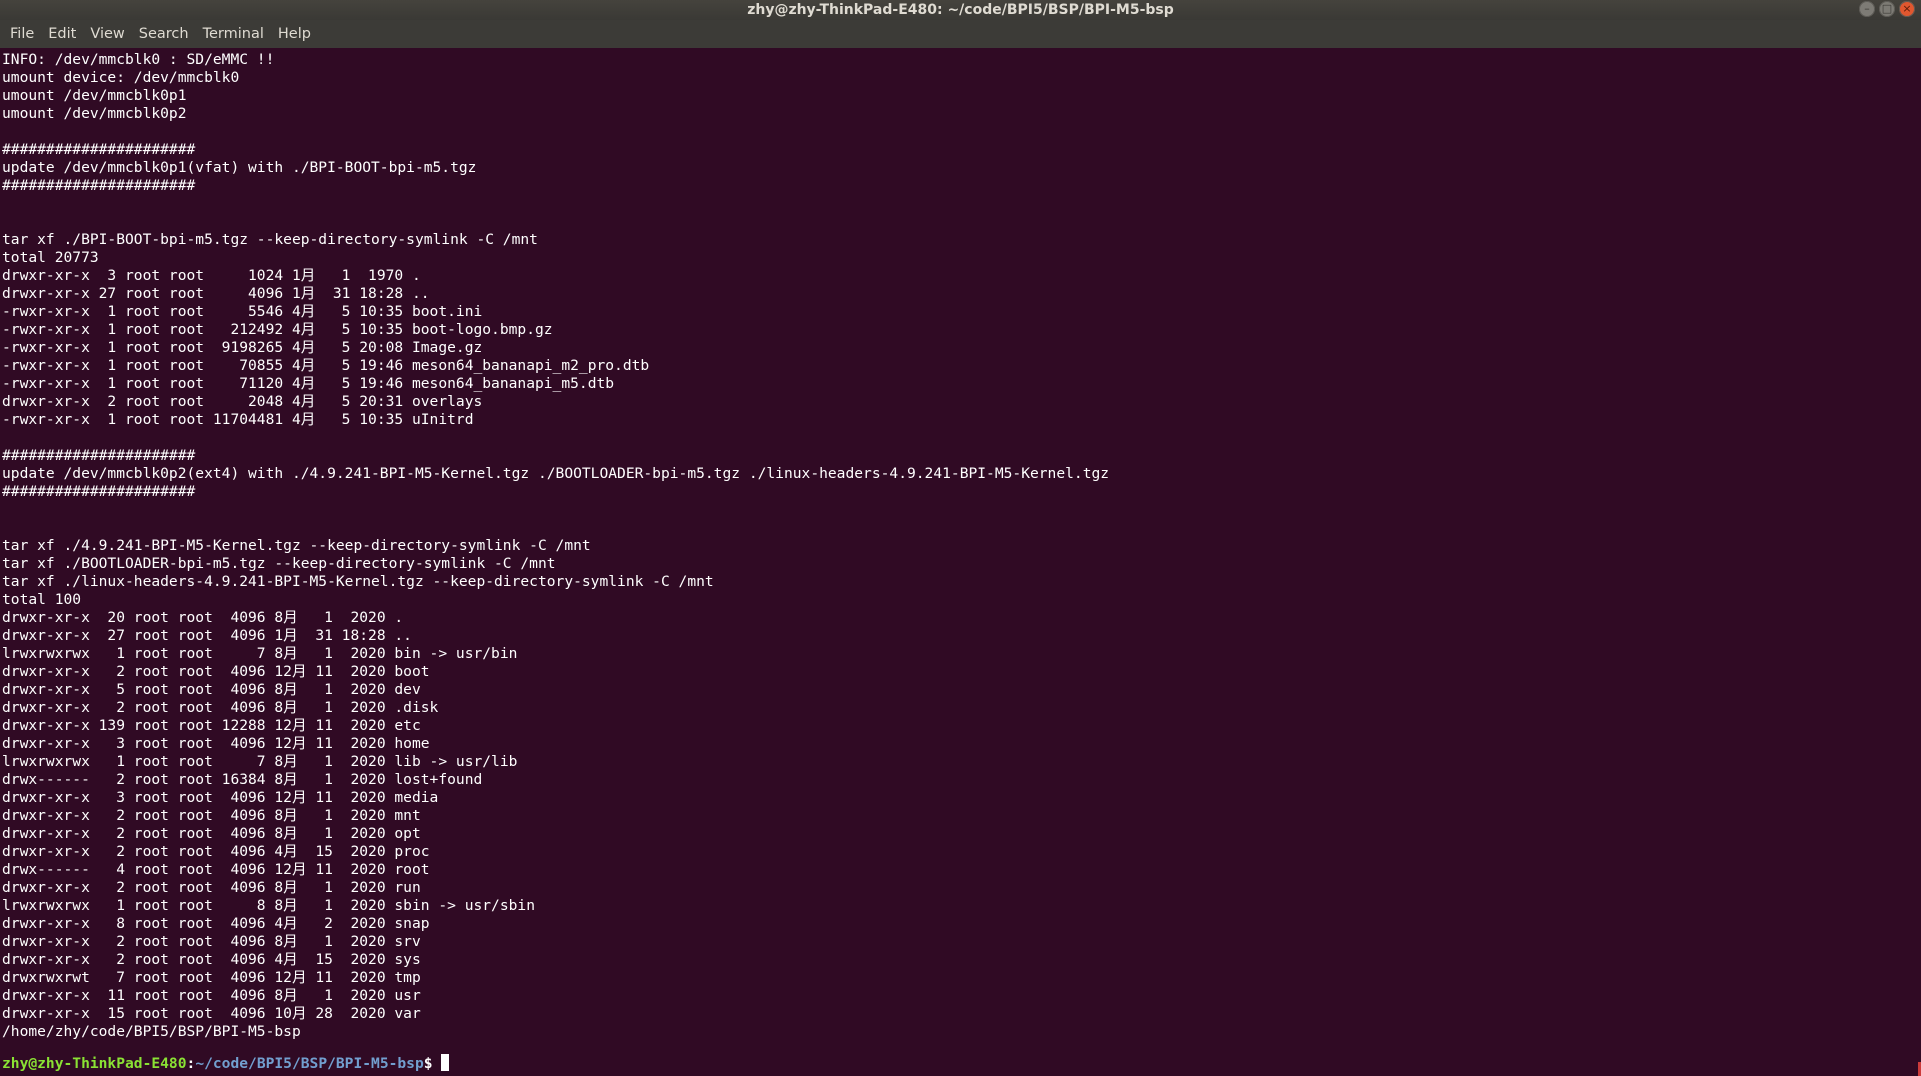 Image resolution: width=1921 pixels, height=1076 pixels. I want to click on menu-search: Search, so click(164, 34).